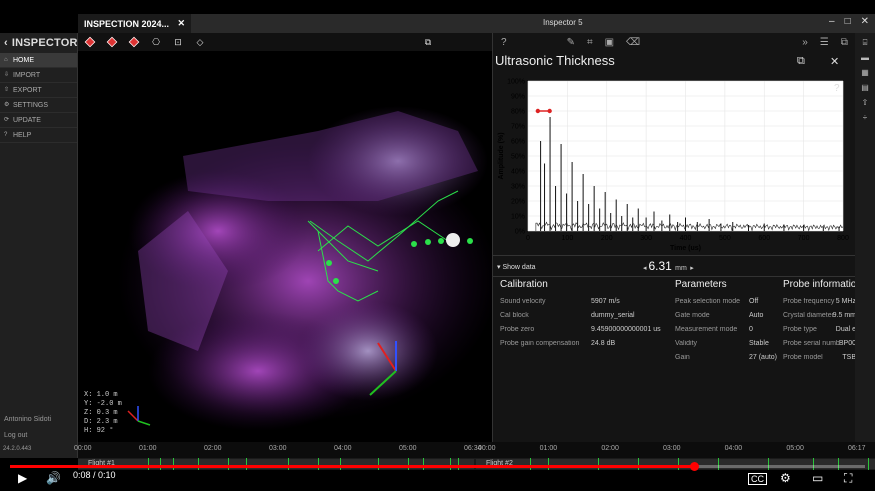 This screenshot has height=491, width=875. Describe the element at coordinates (763, 357) in the screenshot. I see `row-value: 27 (auto)` at that location.